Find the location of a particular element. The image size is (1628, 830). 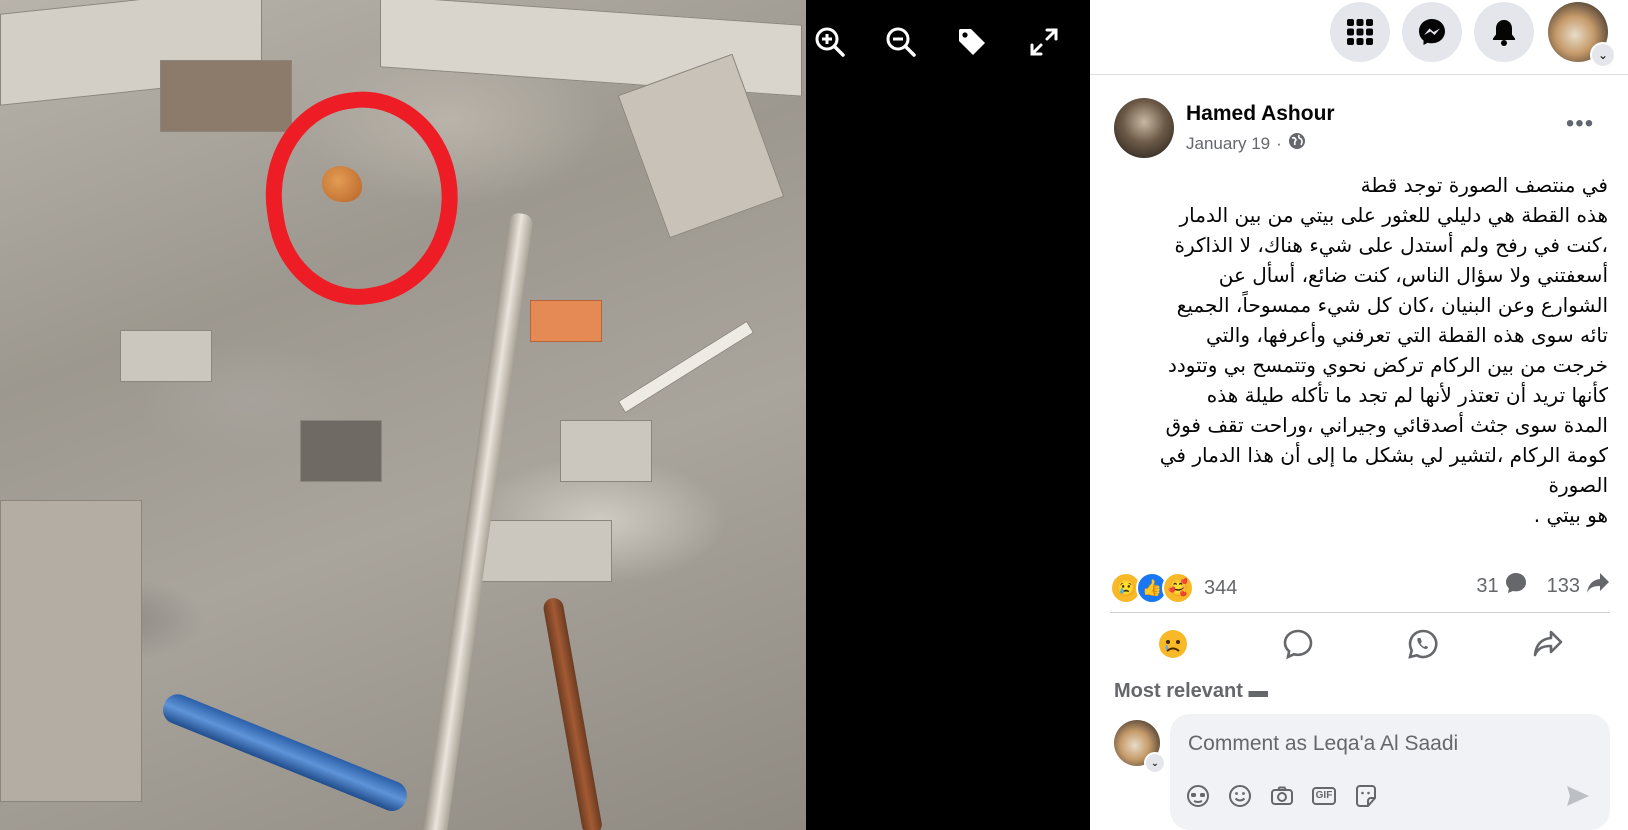

whatsapp-share-button is located at coordinates (1423, 644).